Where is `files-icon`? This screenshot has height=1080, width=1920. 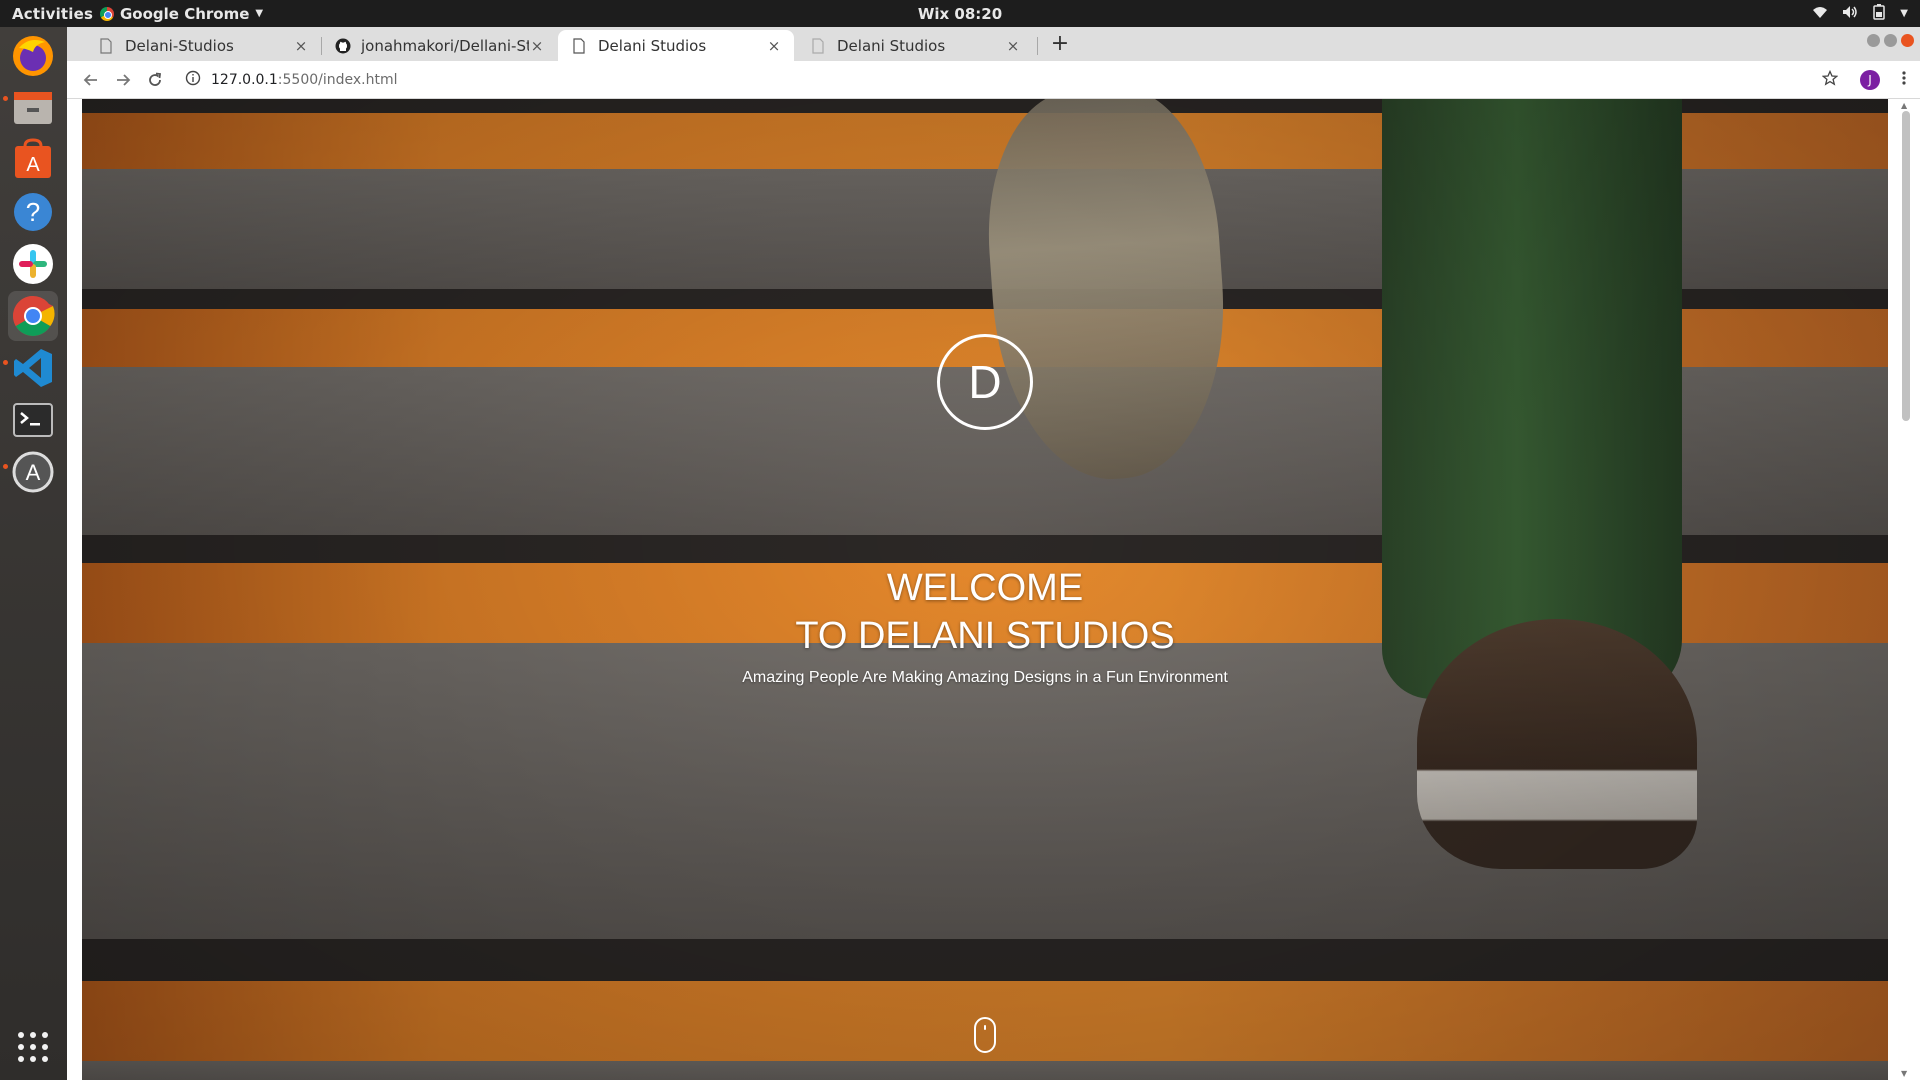
files-icon is located at coordinates (33, 108).